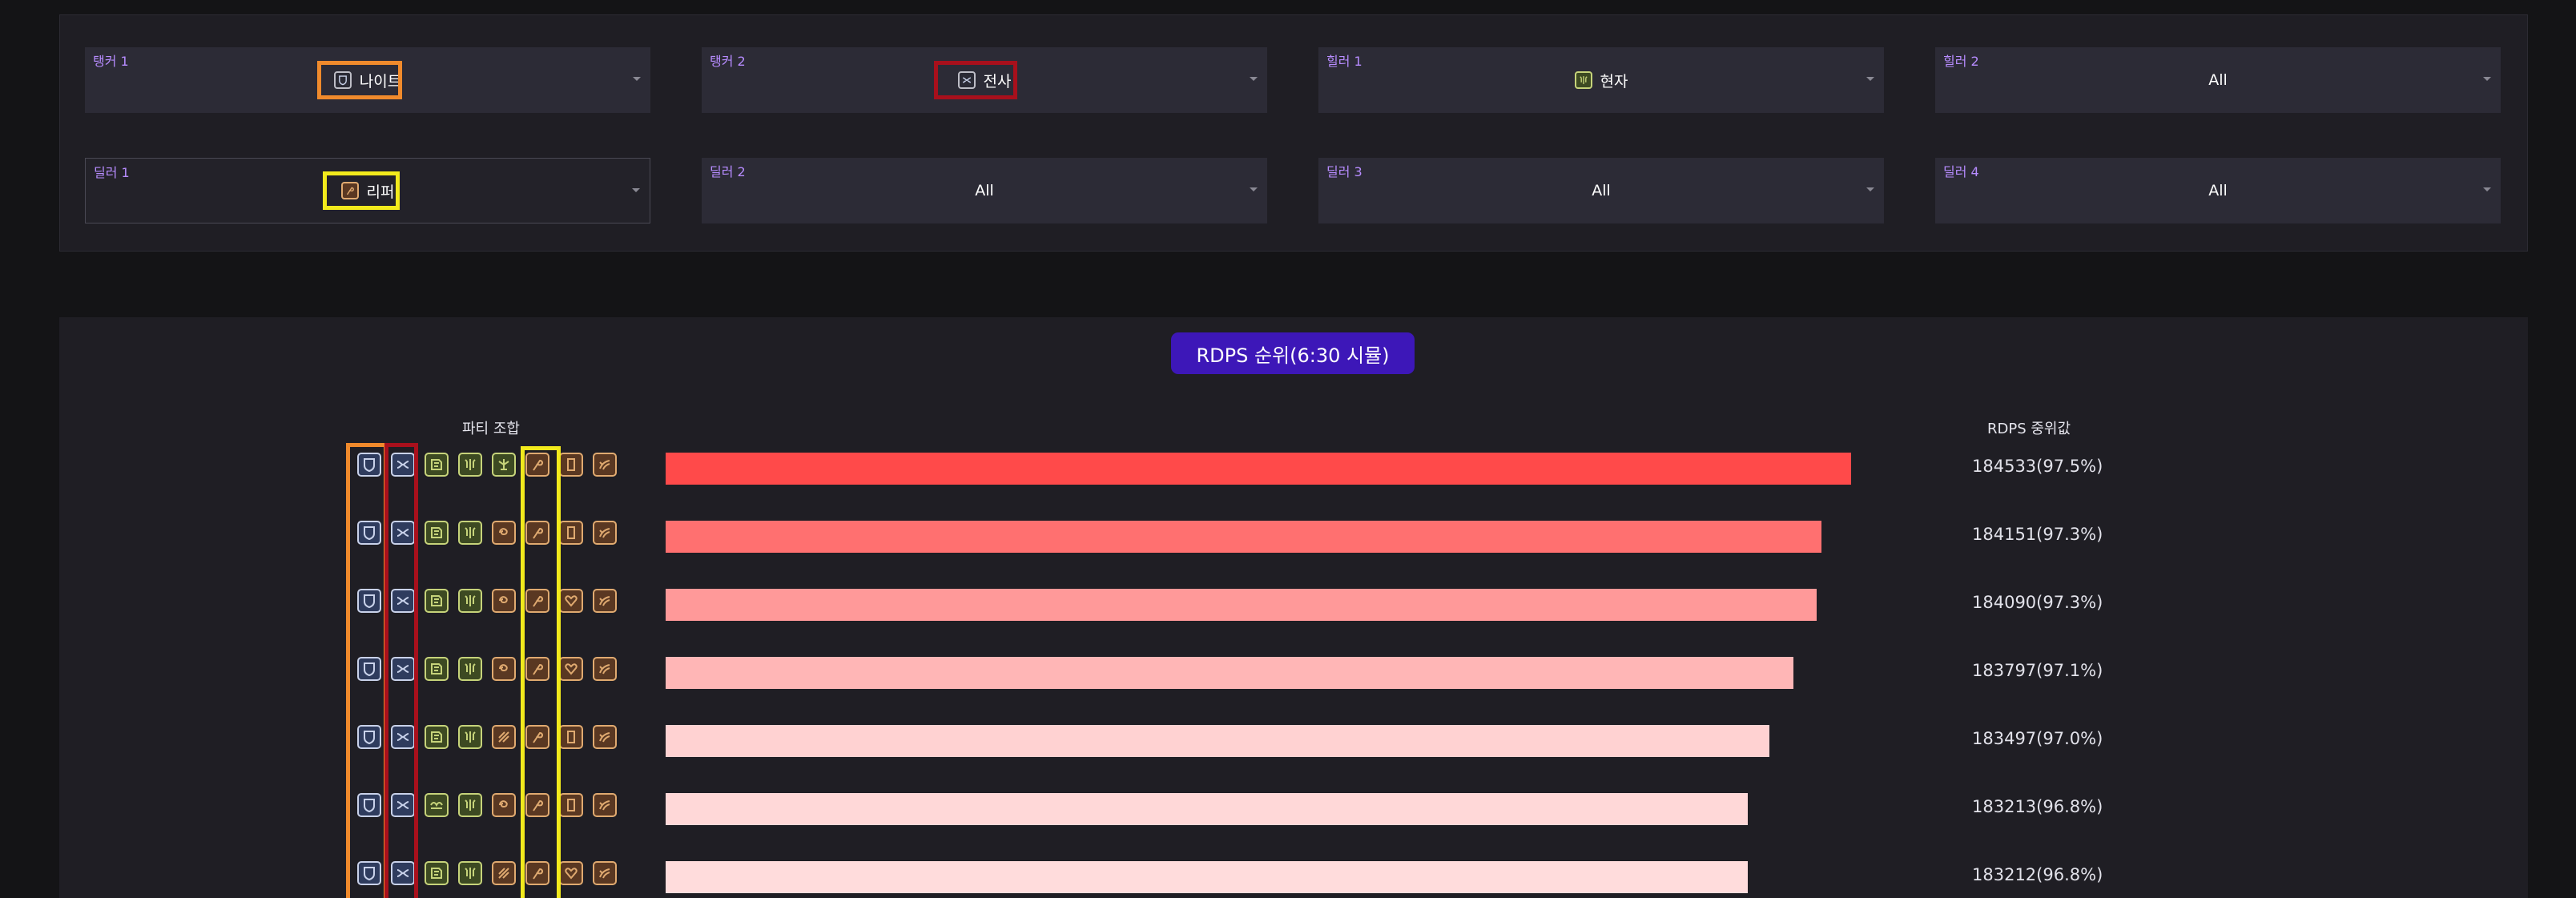  I want to click on rdps-value-label: 183213(96.8%), so click(2037, 806).